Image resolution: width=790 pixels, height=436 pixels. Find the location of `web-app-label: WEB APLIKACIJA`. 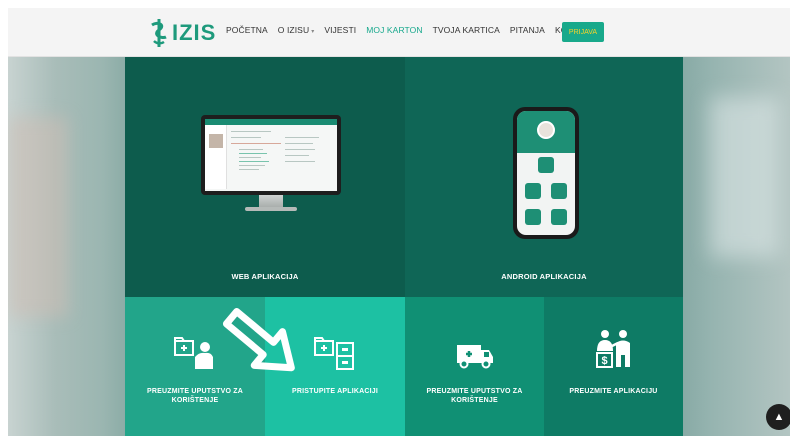

web-app-label: WEB APLIKACIJA is located at coordinates (265, 276).